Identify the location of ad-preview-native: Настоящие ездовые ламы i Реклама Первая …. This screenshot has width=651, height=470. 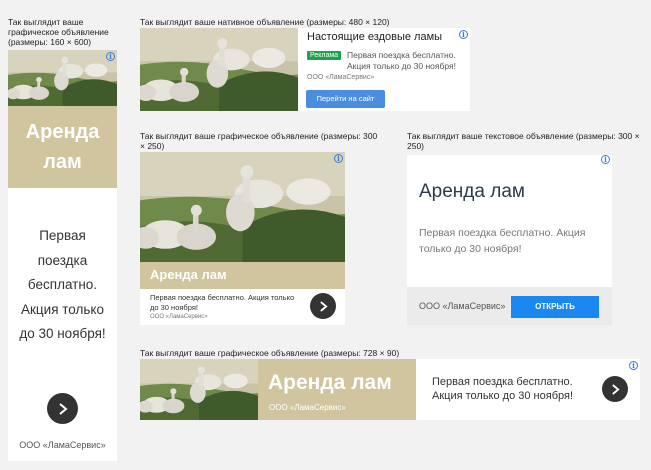
(305, 69).